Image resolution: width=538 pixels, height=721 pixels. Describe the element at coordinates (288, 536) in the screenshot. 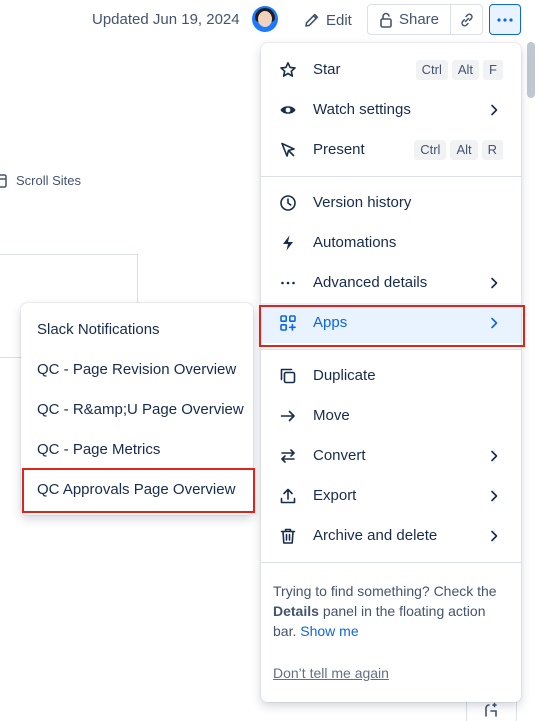

I see `trash-icon` at that location.